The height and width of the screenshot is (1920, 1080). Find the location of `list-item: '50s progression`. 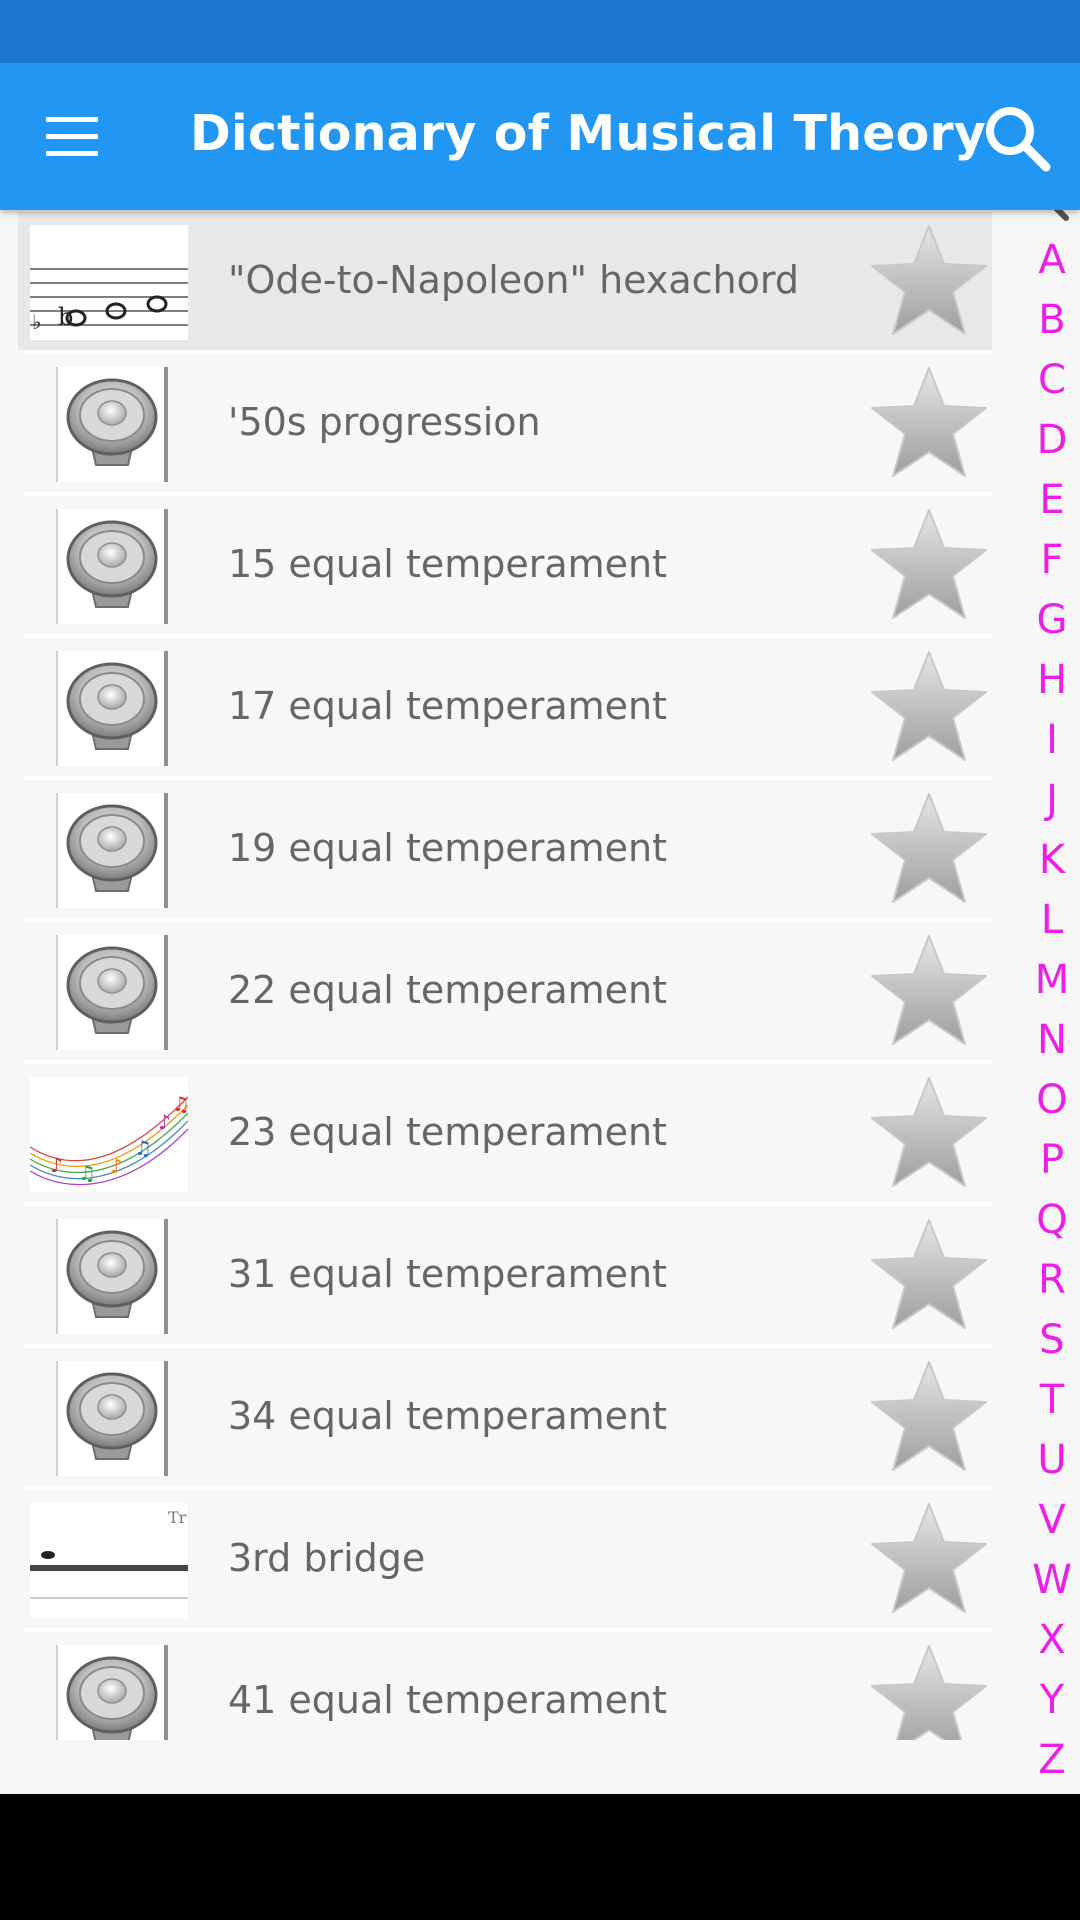

list-item: '50s progression is located at coordinates (505, 425).